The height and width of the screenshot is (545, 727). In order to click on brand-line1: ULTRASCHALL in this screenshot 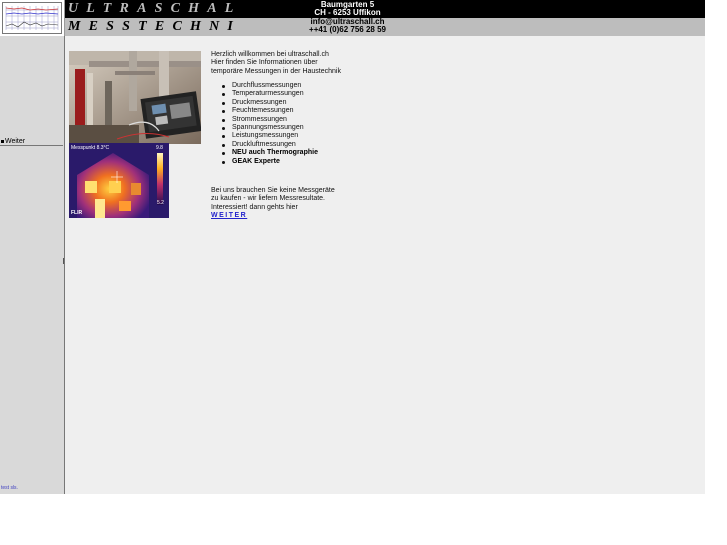, I will do `click(163, 8)`.